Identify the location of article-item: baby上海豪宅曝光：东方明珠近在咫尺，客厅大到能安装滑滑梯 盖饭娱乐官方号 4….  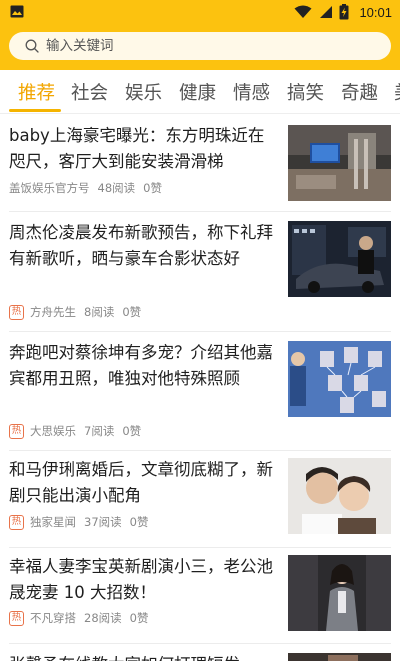
(200, 163).